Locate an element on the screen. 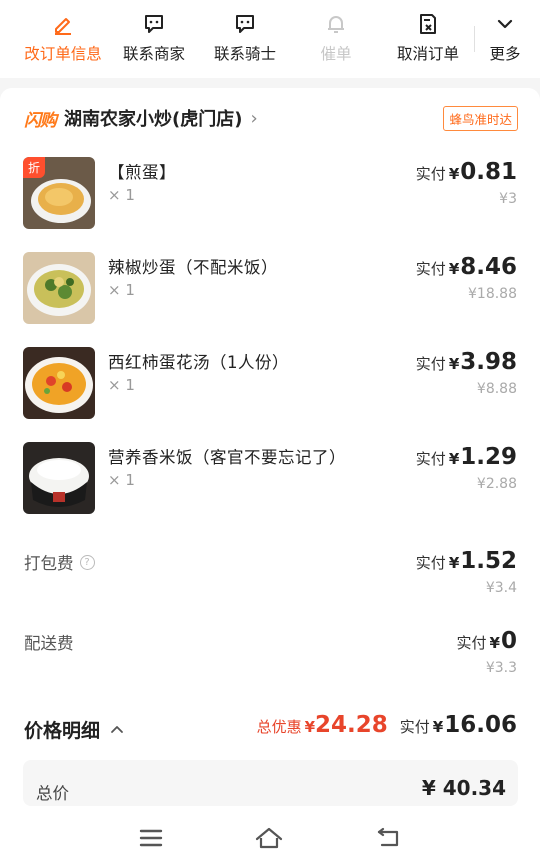  packaging-fee-row: 打包费 ? 实付 ¥ 1.52 ¥3.4 is located at coordinates (270, 576).